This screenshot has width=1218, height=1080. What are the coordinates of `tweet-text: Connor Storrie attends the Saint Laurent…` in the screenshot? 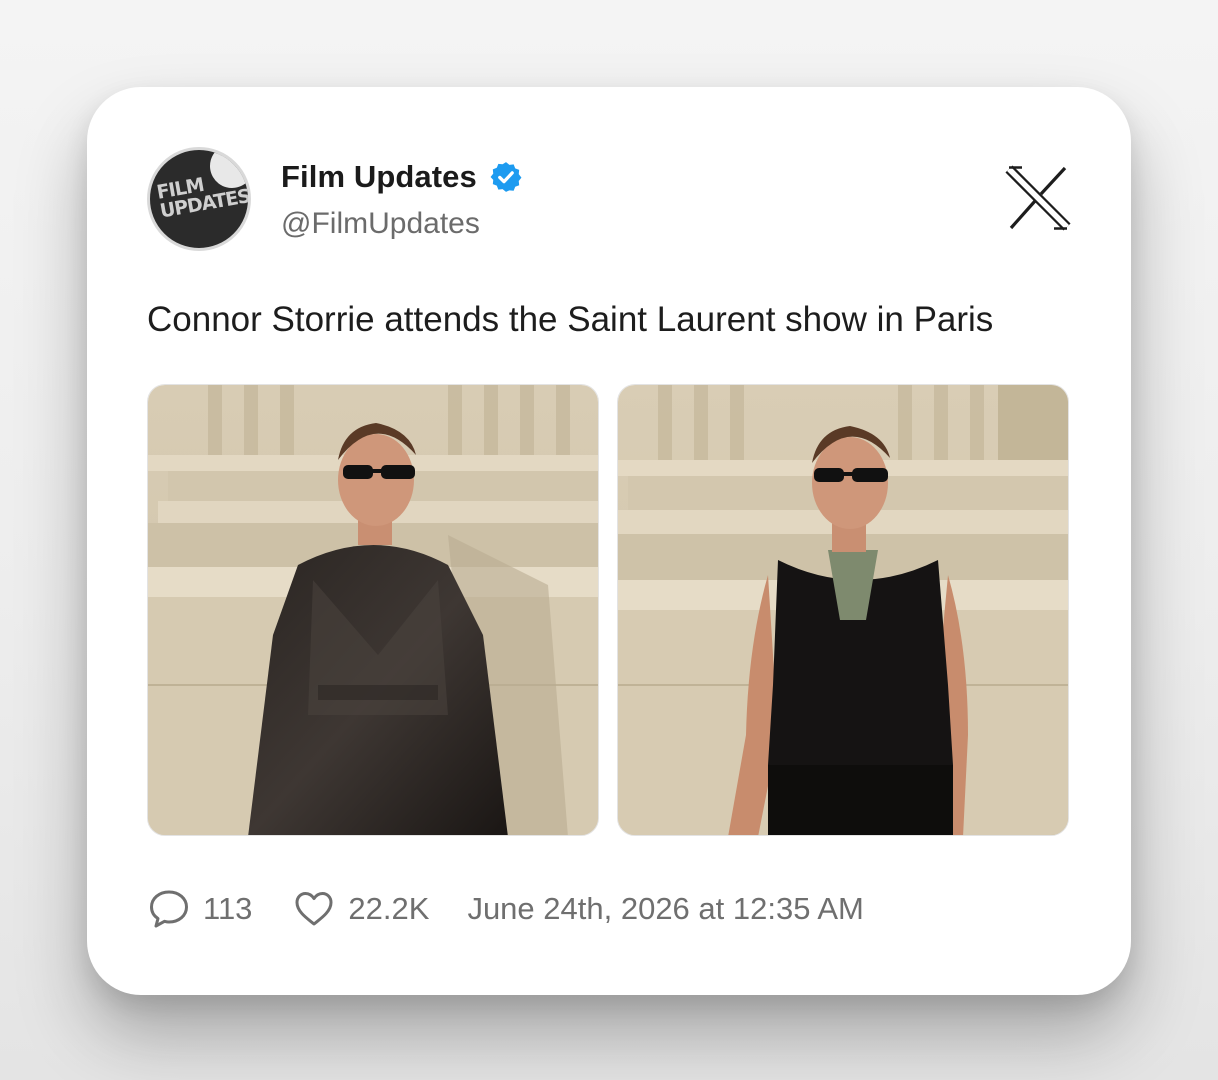 It's located at (570, 319).